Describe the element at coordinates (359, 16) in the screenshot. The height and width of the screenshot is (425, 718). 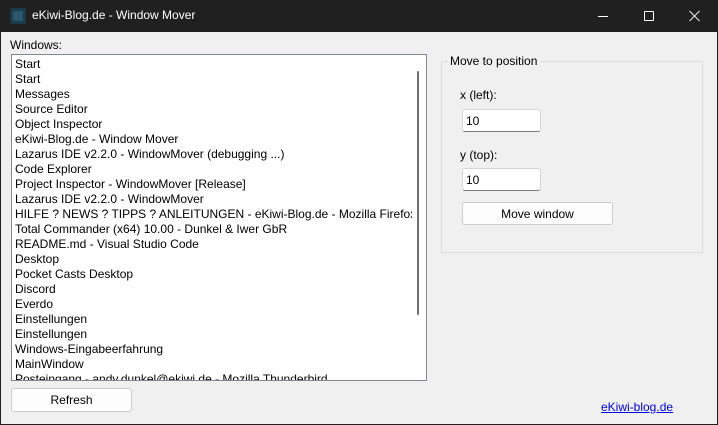
I see `title-bar: eKiwi-Blog.de - Window Mover` at that location.